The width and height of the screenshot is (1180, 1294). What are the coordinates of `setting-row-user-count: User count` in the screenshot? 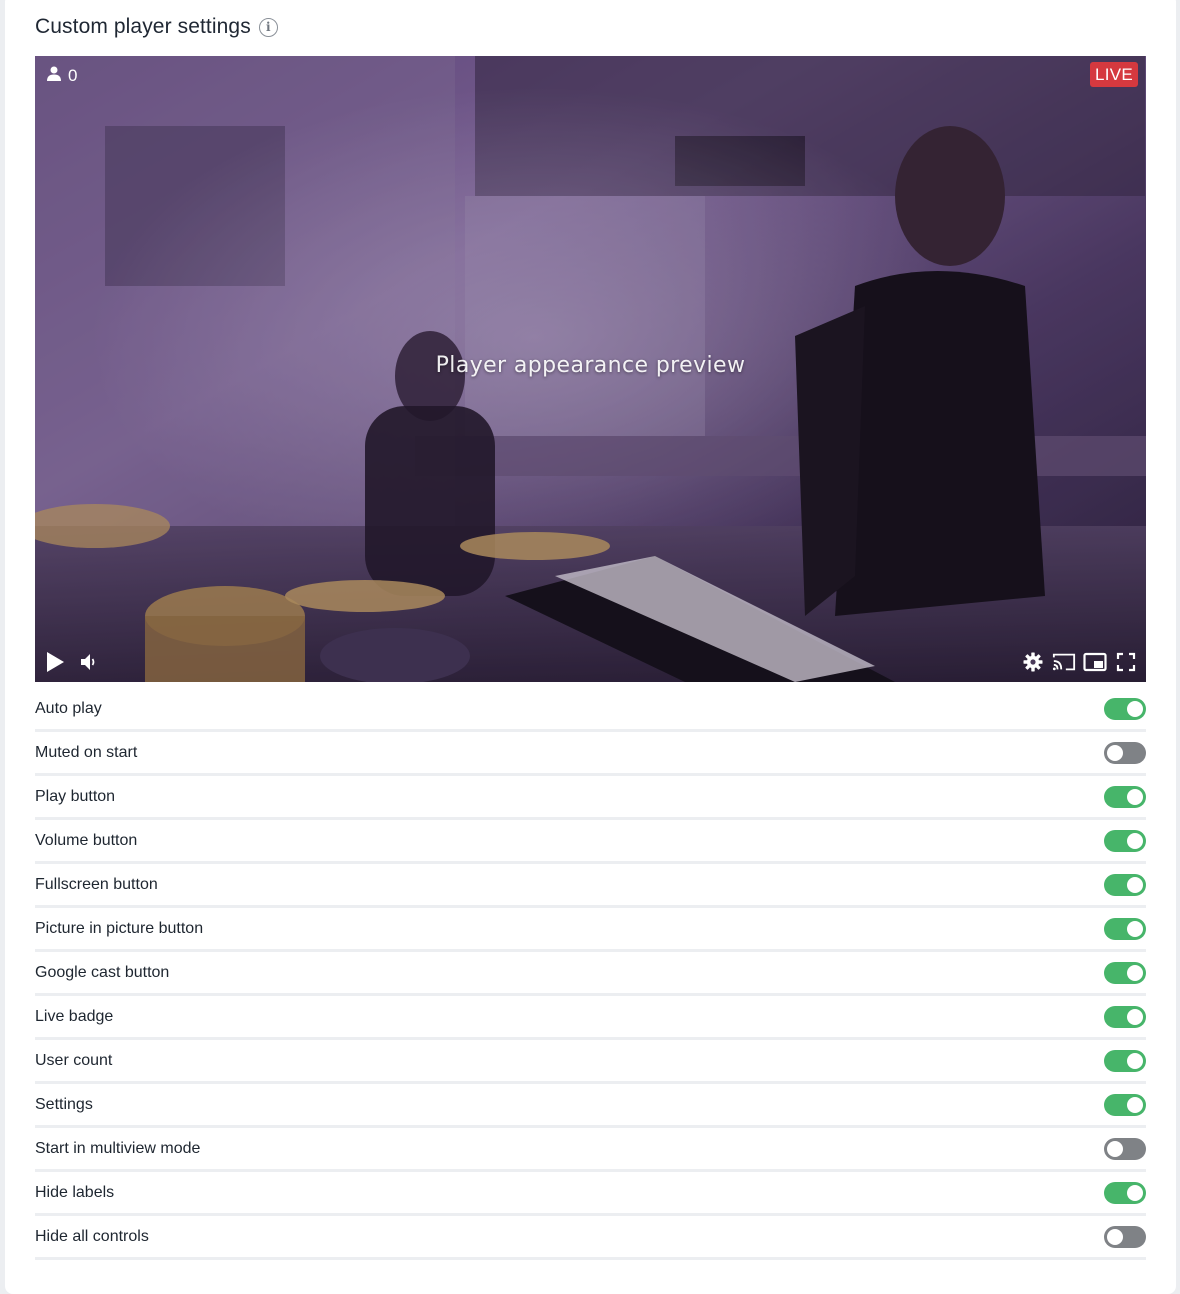 It's located at (590, 1062).